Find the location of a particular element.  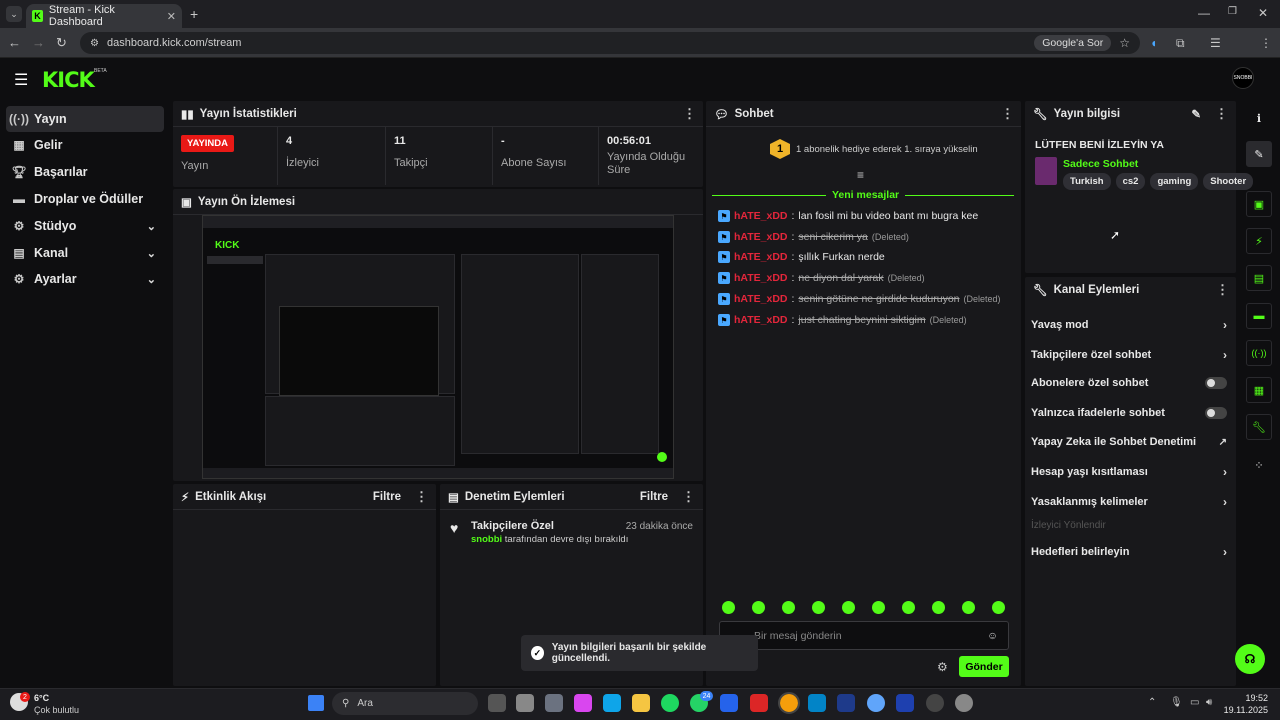

restore-icon: ❐ is located at coordinates (1232, 11).